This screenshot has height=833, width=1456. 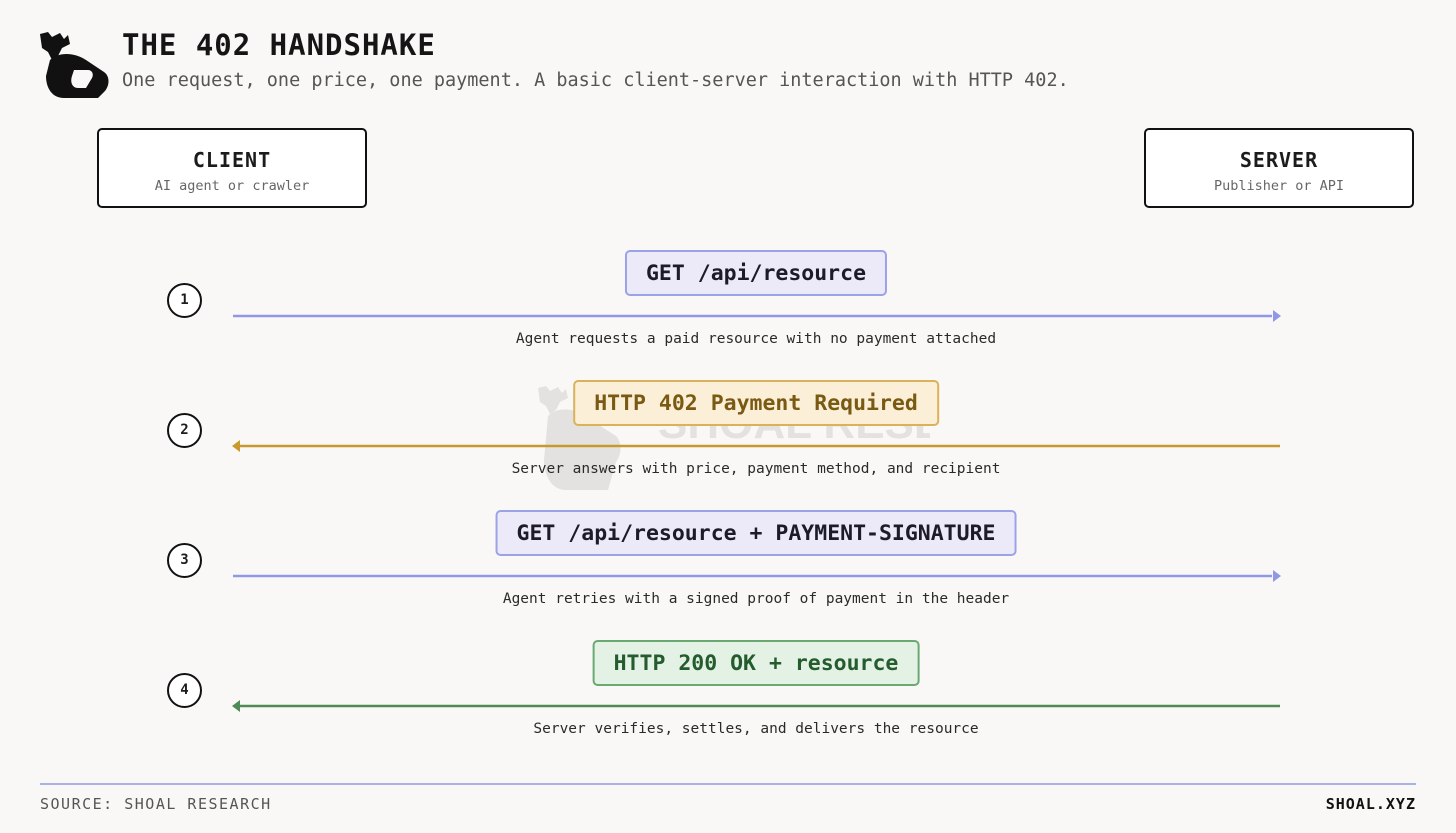 What do you see at coordinates (756, 403) in the screenshot?
I see `step-message-2: HTTP 402 Payment Required` at bounding box center [756, 403].